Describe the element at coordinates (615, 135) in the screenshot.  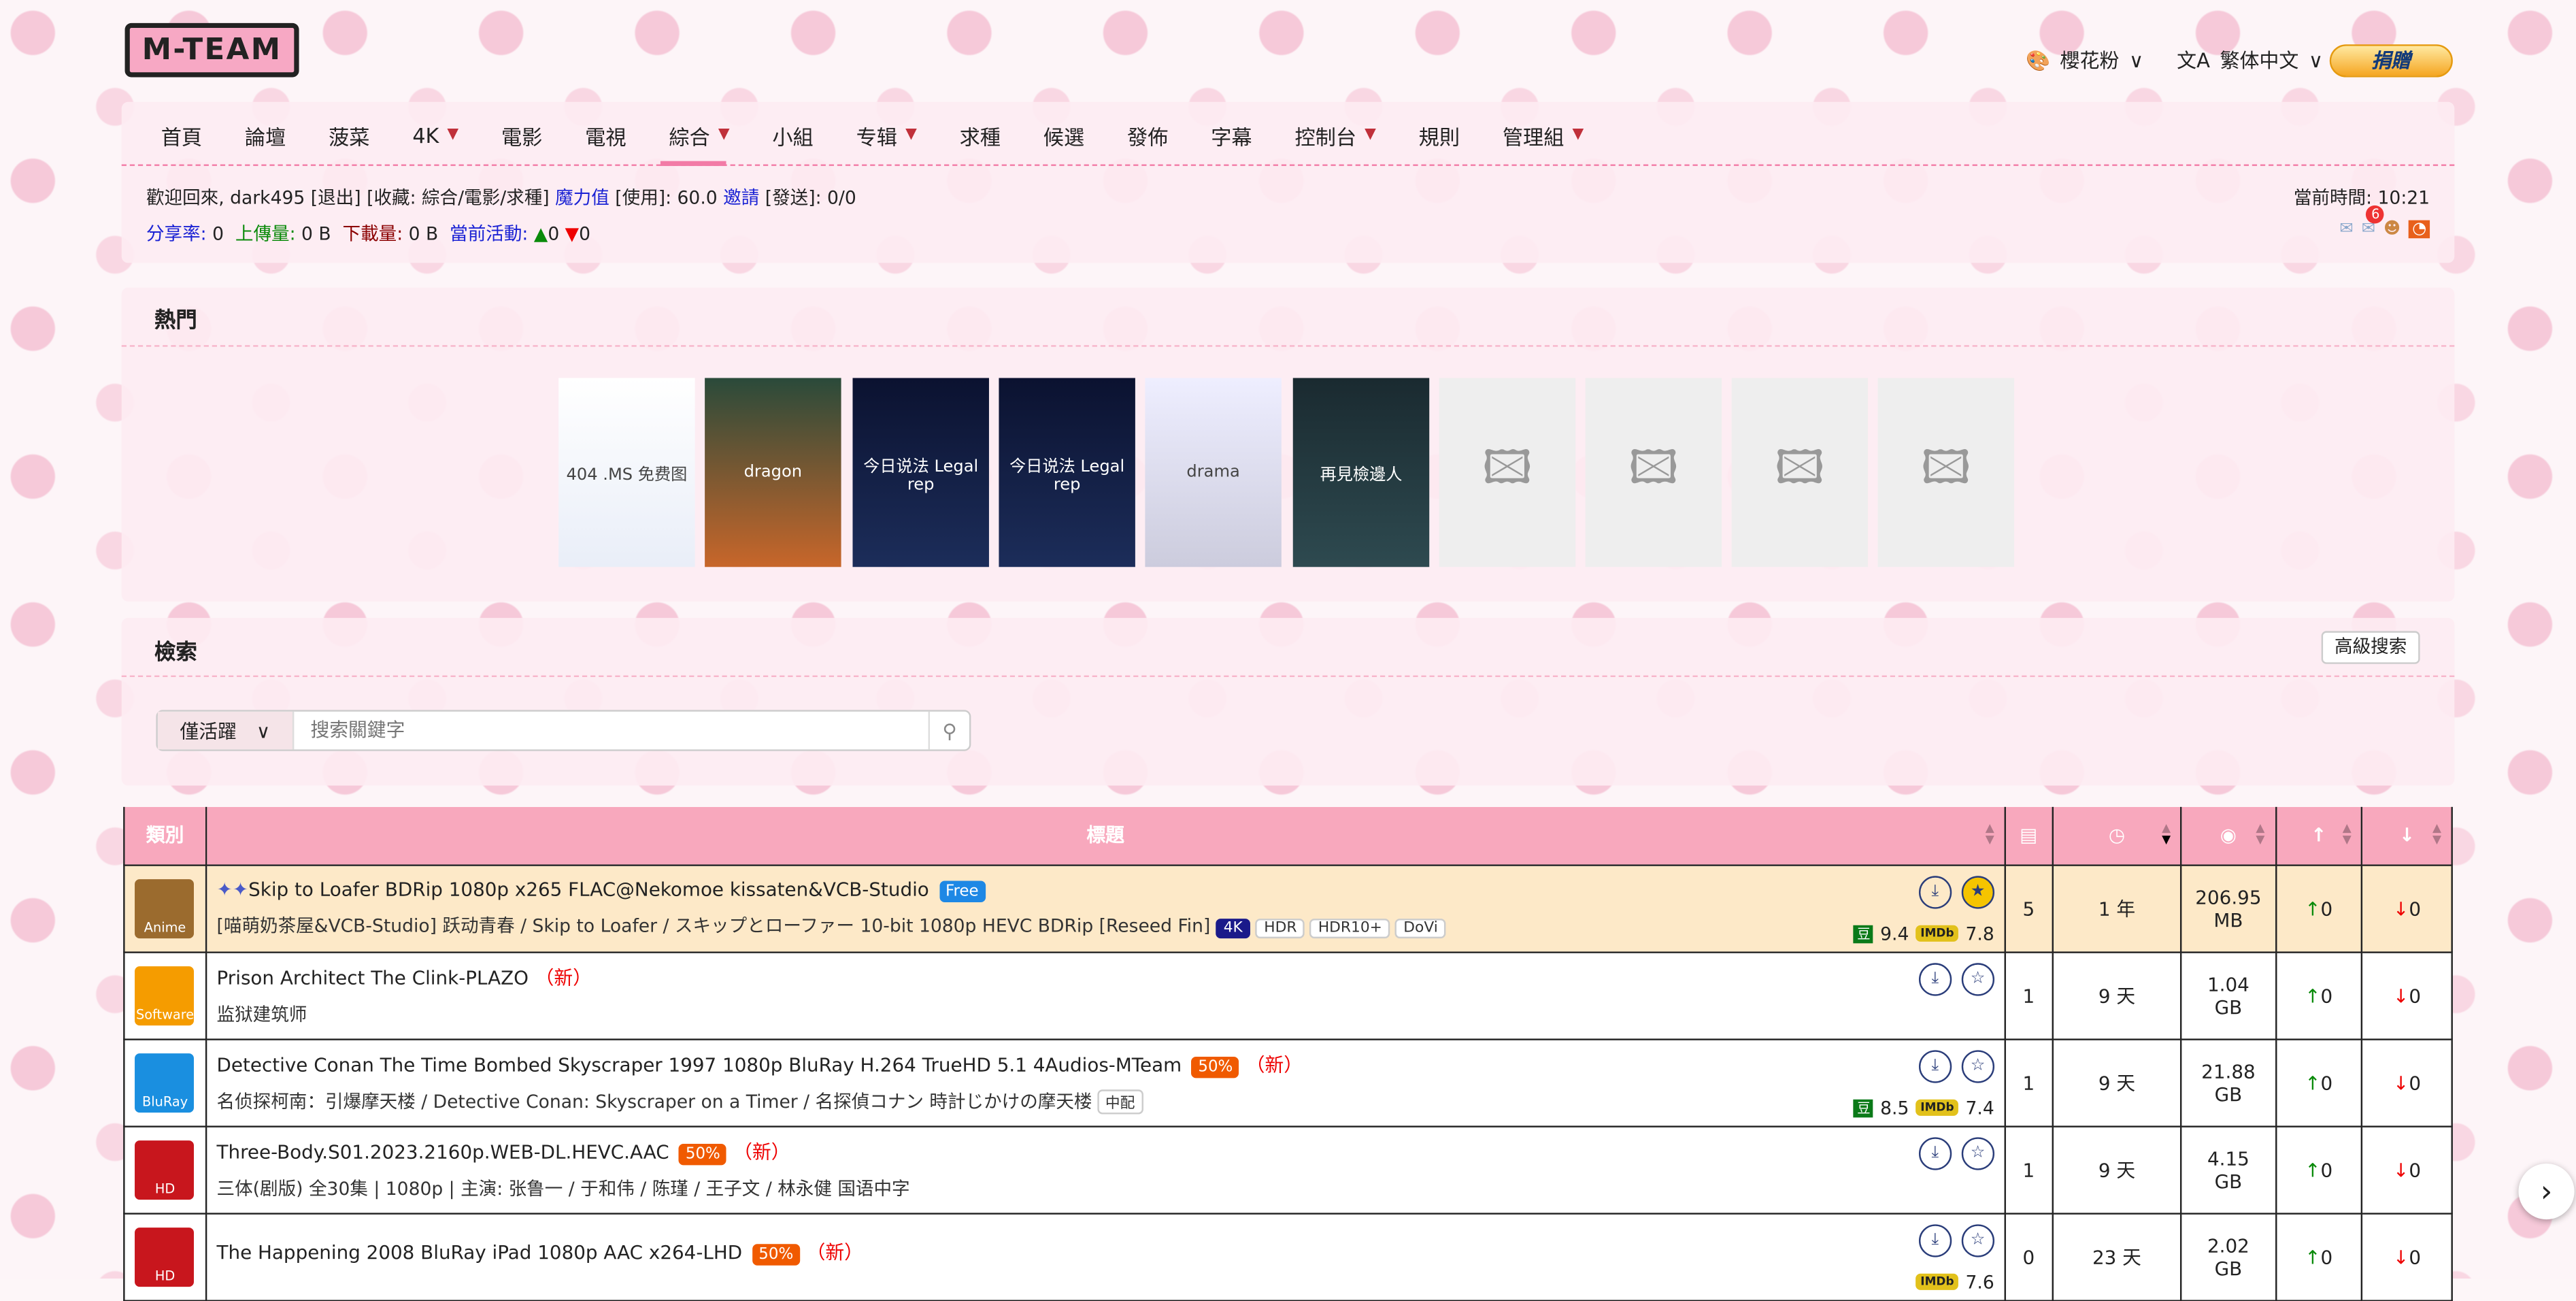
I see `nav-item: 電視` at that location.